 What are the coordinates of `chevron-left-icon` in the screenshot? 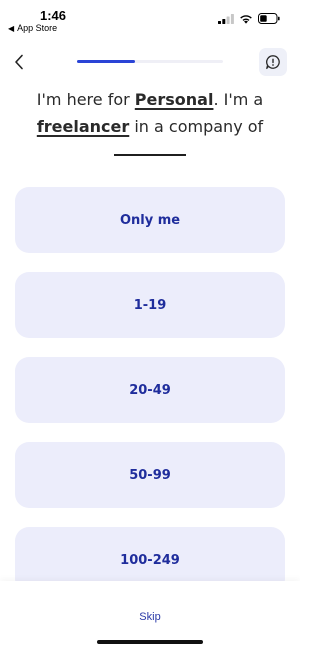 It's located at (19, 62).